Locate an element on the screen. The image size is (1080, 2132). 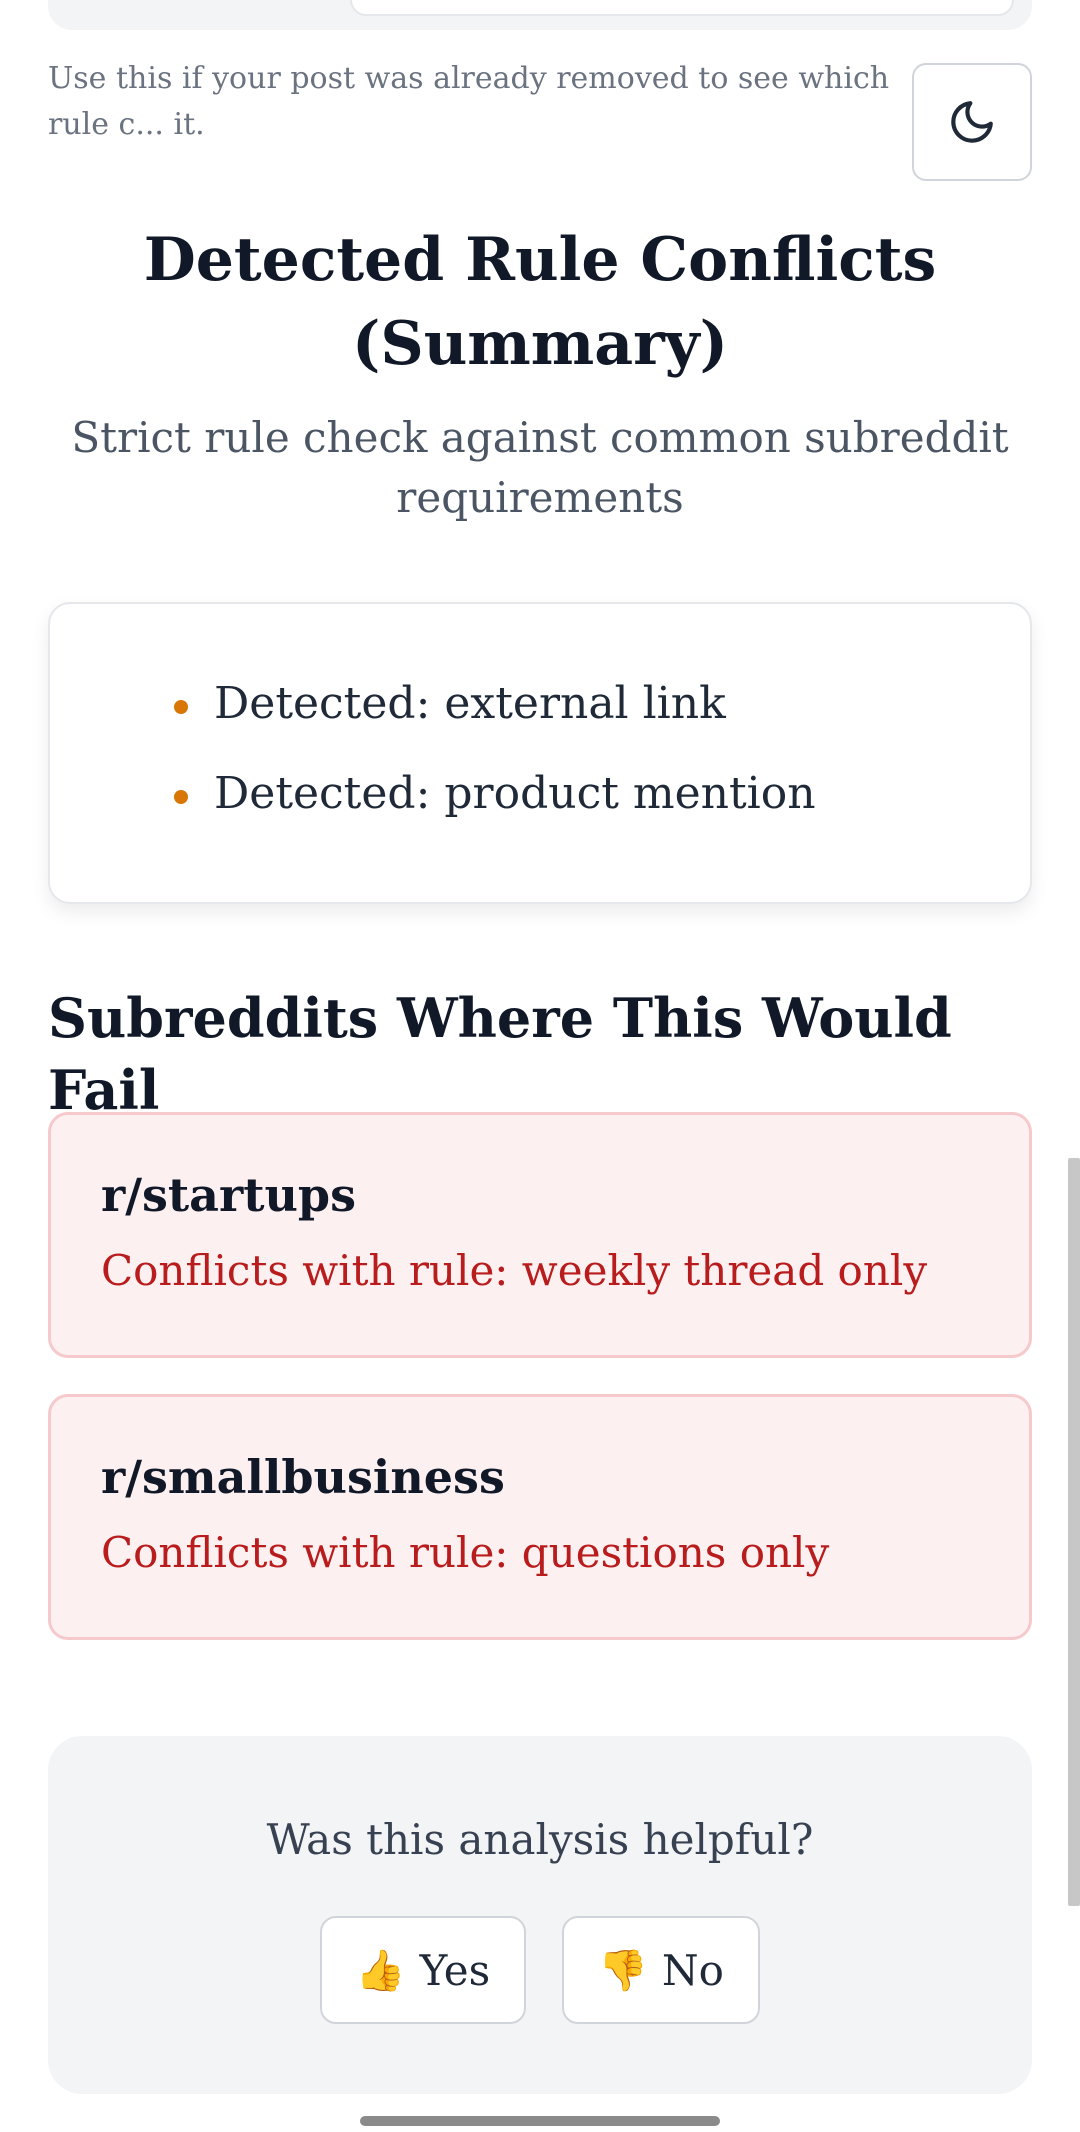
detection-text: Detected: product mention is located at coordinates (515, 793).